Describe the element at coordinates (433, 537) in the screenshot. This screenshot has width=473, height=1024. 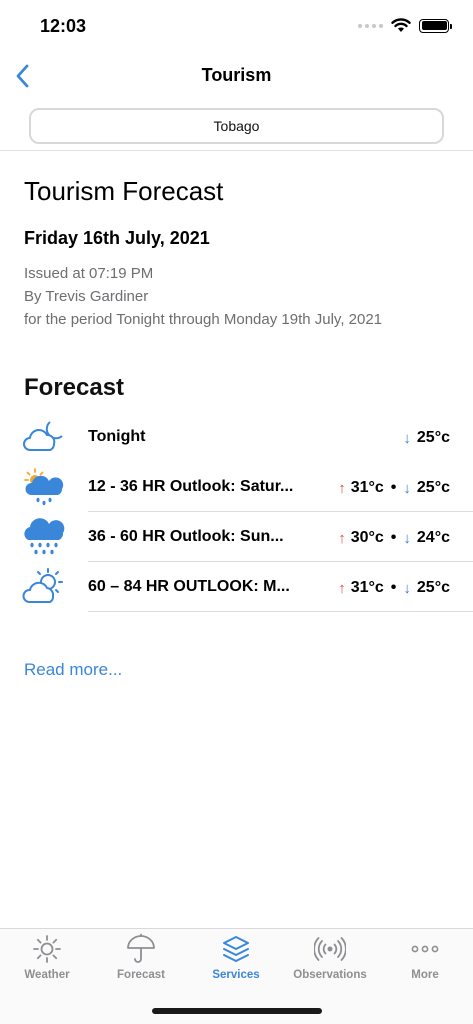
I see `low-temperature: 24°c` at that location.